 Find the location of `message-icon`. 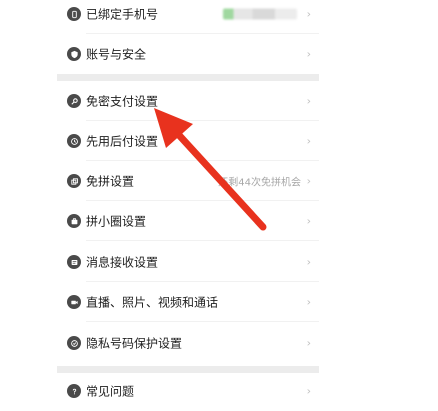

message-icon is located at coordinates (74, 262).